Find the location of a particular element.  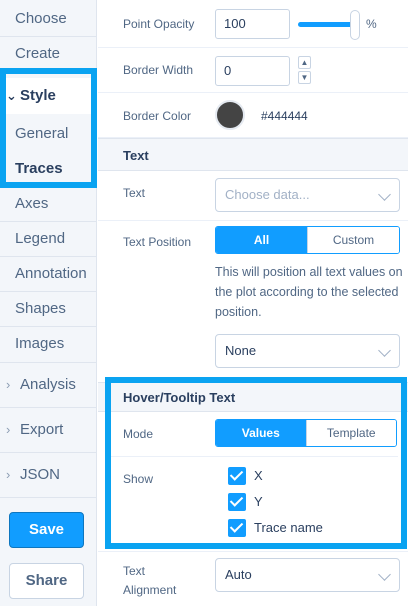

sidebar-item-general: General is located at coordinates (48, 134).